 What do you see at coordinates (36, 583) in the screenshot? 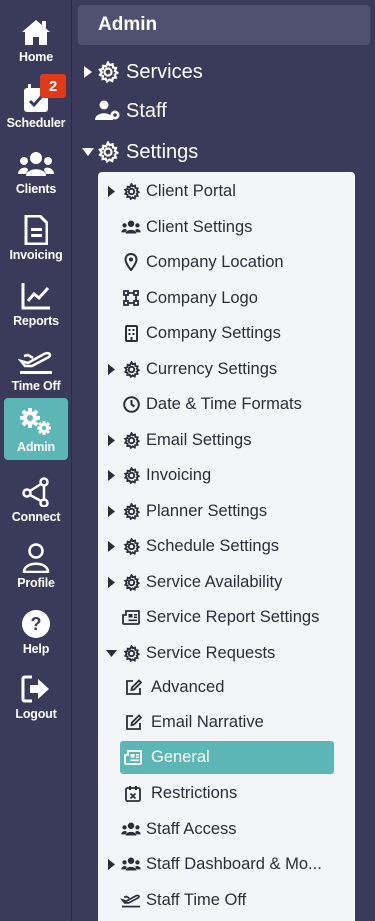
I see `rail-profile-label: Profile` at bounding box center [36, 583].